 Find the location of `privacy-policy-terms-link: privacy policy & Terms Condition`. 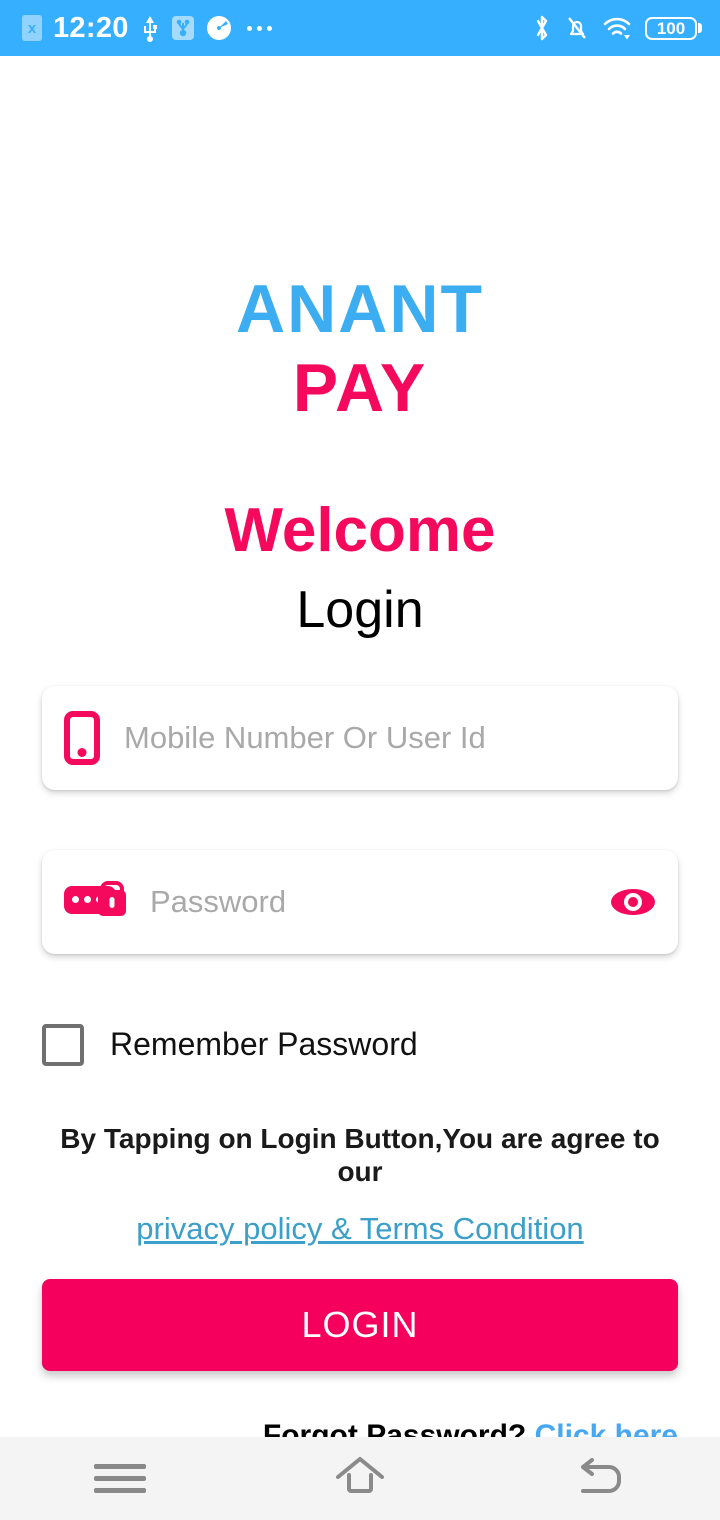

privacy-policy-terms-link: privacy policy & Terms Condition is located at coordinates (359, 1229).